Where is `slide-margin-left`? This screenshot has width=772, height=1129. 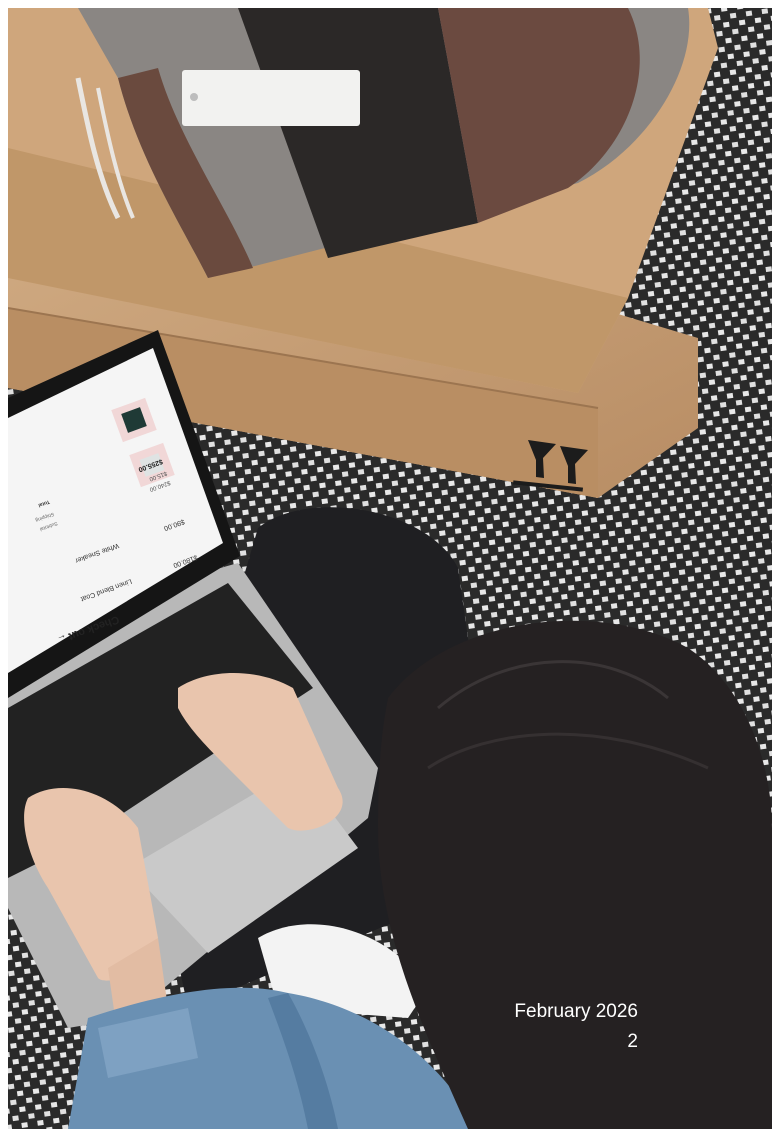 slide-margin-left is located at coordinates (4, 380).